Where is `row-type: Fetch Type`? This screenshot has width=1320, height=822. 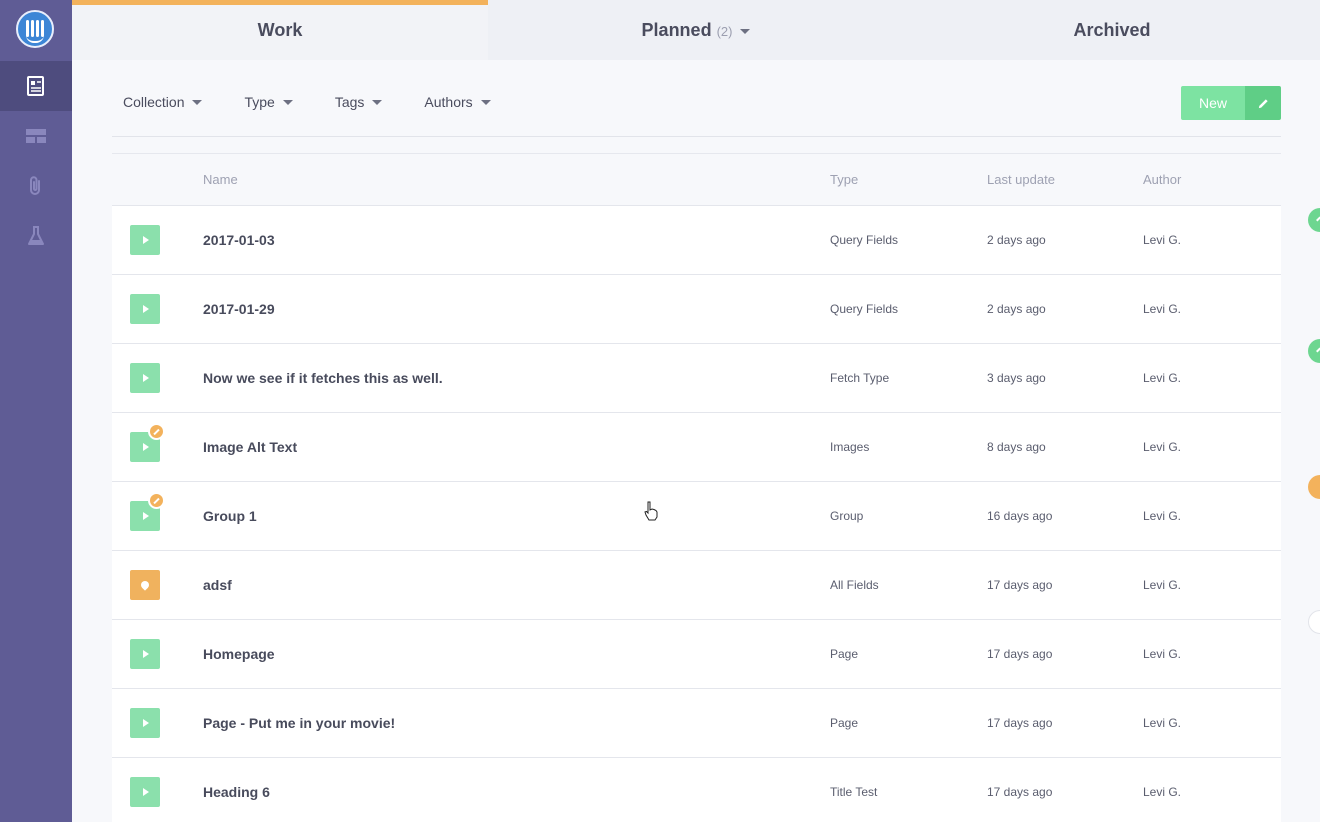 row-type: Fetch Type is located at coordinates (860, 378).